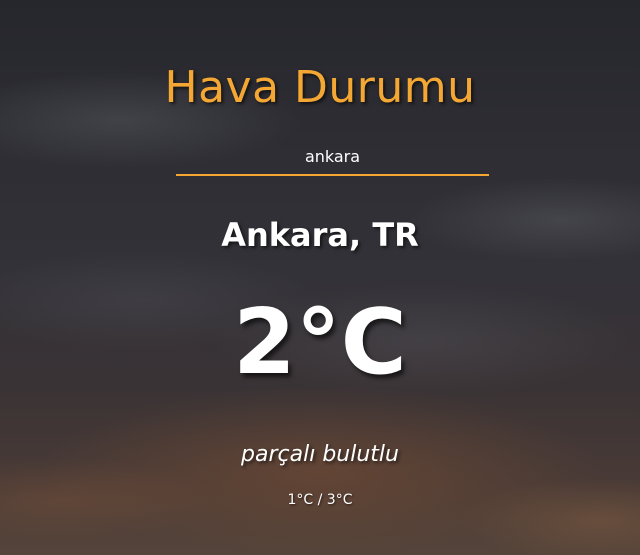 The image size is (640, 555). I want to click on weather-description: parçalı bulutlu, so click(320, 454).